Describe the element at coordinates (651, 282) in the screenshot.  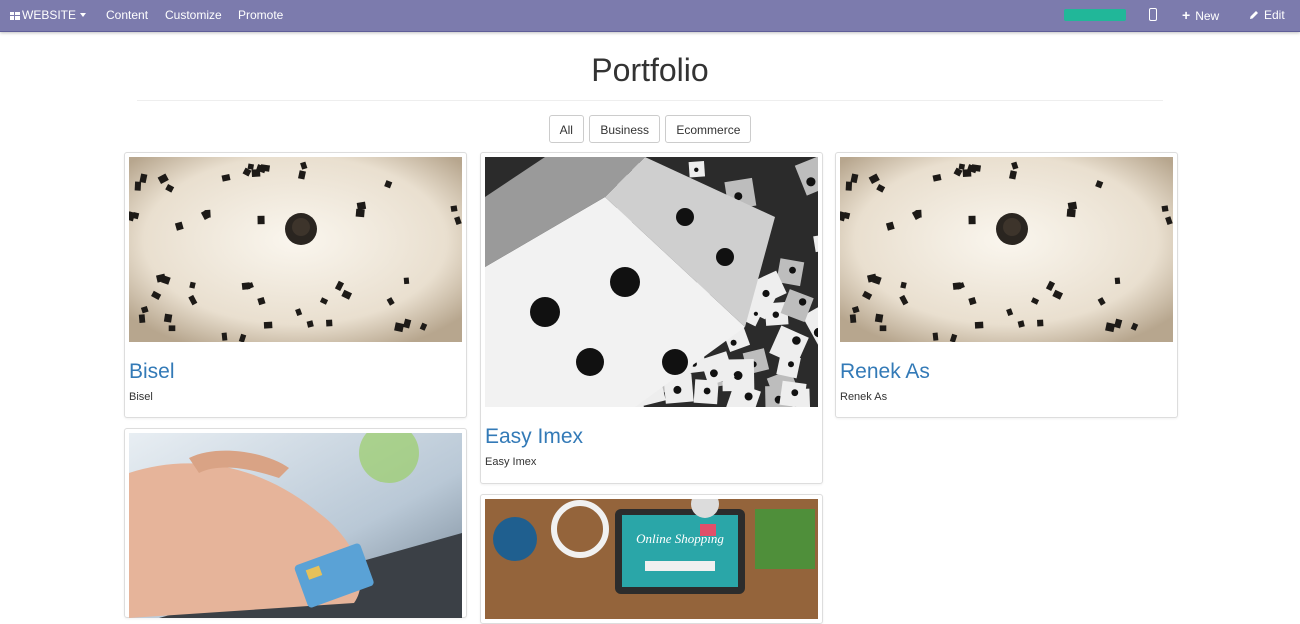
I see `project-image-dice` at that location.